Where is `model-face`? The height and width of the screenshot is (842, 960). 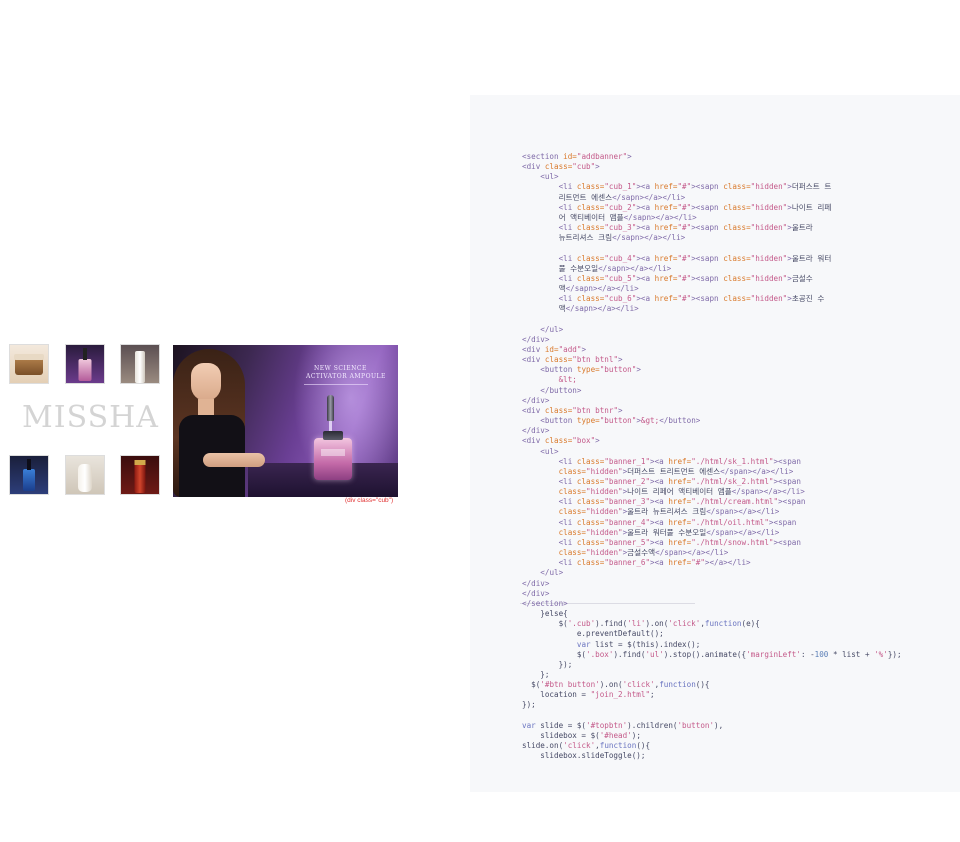
model-face is located at coordinates (206, 382).